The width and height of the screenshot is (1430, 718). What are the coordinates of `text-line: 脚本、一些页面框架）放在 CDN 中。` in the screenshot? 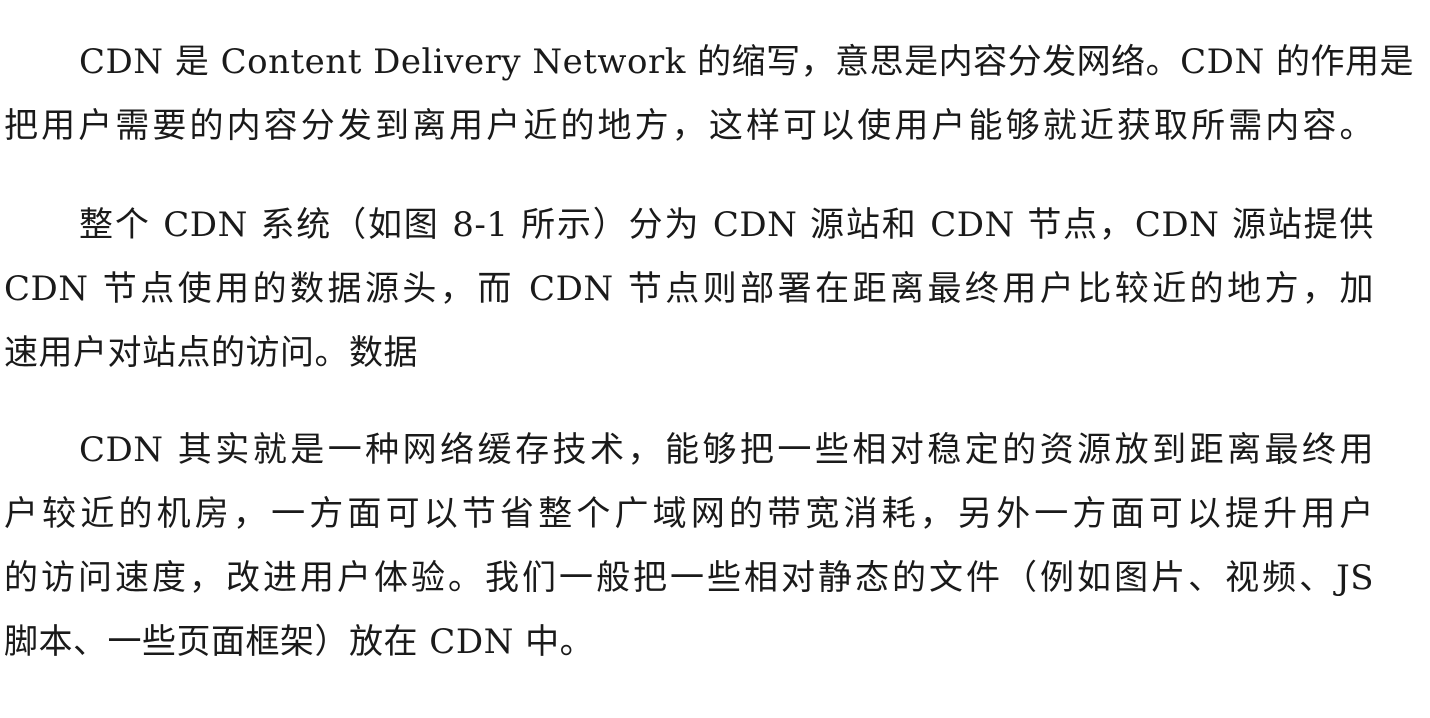 It's located at (299, 642).